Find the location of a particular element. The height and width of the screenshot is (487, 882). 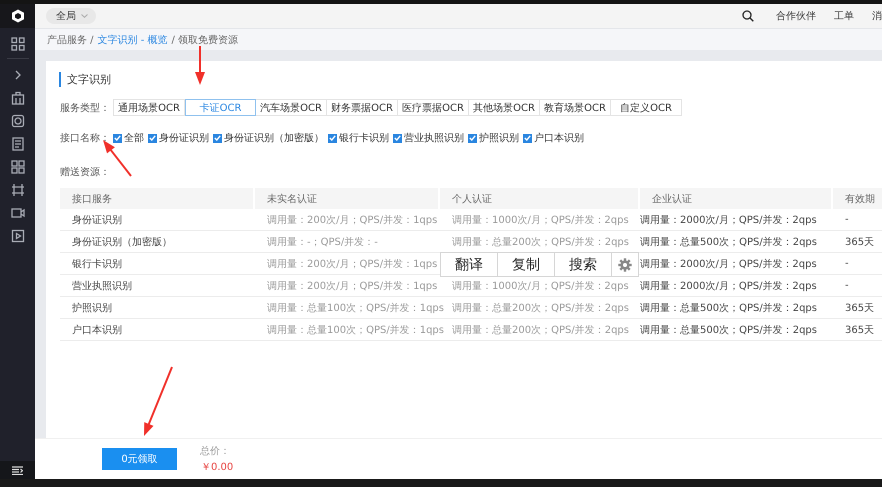

checkbox-label: 身份证识别 is located at coordinates (184, 138).